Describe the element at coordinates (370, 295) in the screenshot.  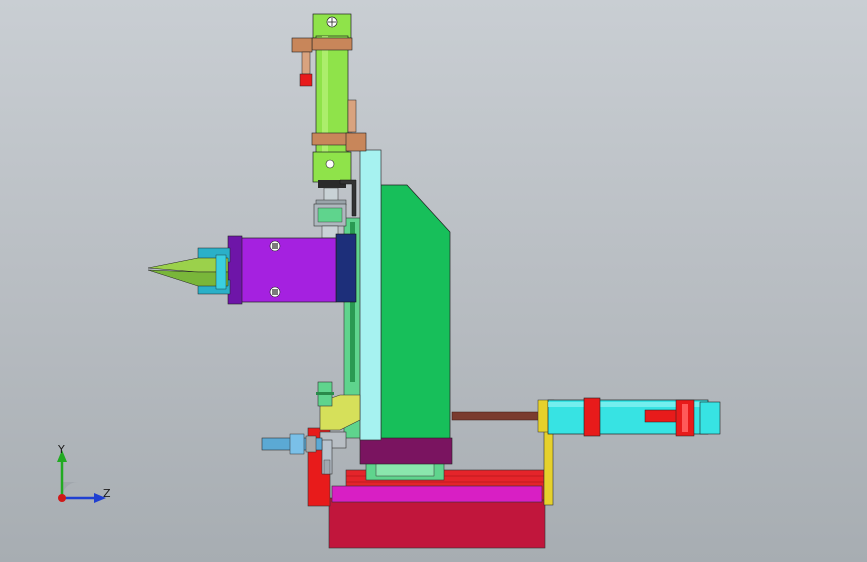
I see `vertical-mount-plate` at that location.